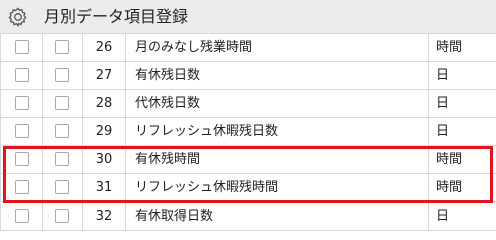 This screenshot has height=240, width=496. I want to click on table-row: 27 有休残日数 日, so click(248, 76).